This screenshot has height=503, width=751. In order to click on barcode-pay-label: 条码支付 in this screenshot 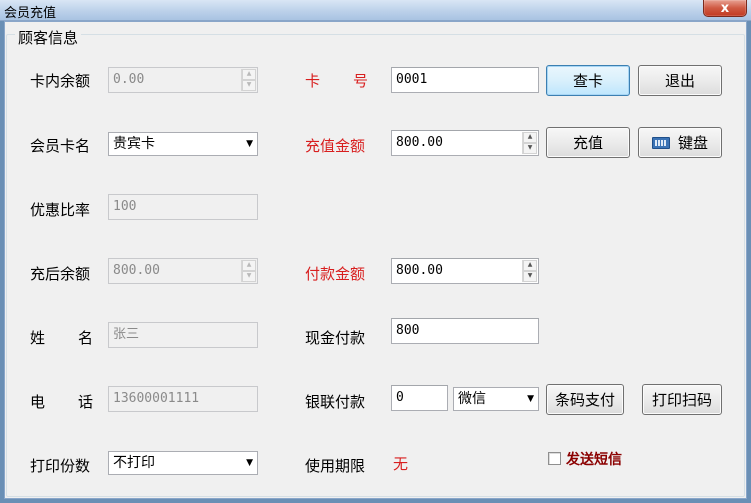, I will do `click(584, 400)`.